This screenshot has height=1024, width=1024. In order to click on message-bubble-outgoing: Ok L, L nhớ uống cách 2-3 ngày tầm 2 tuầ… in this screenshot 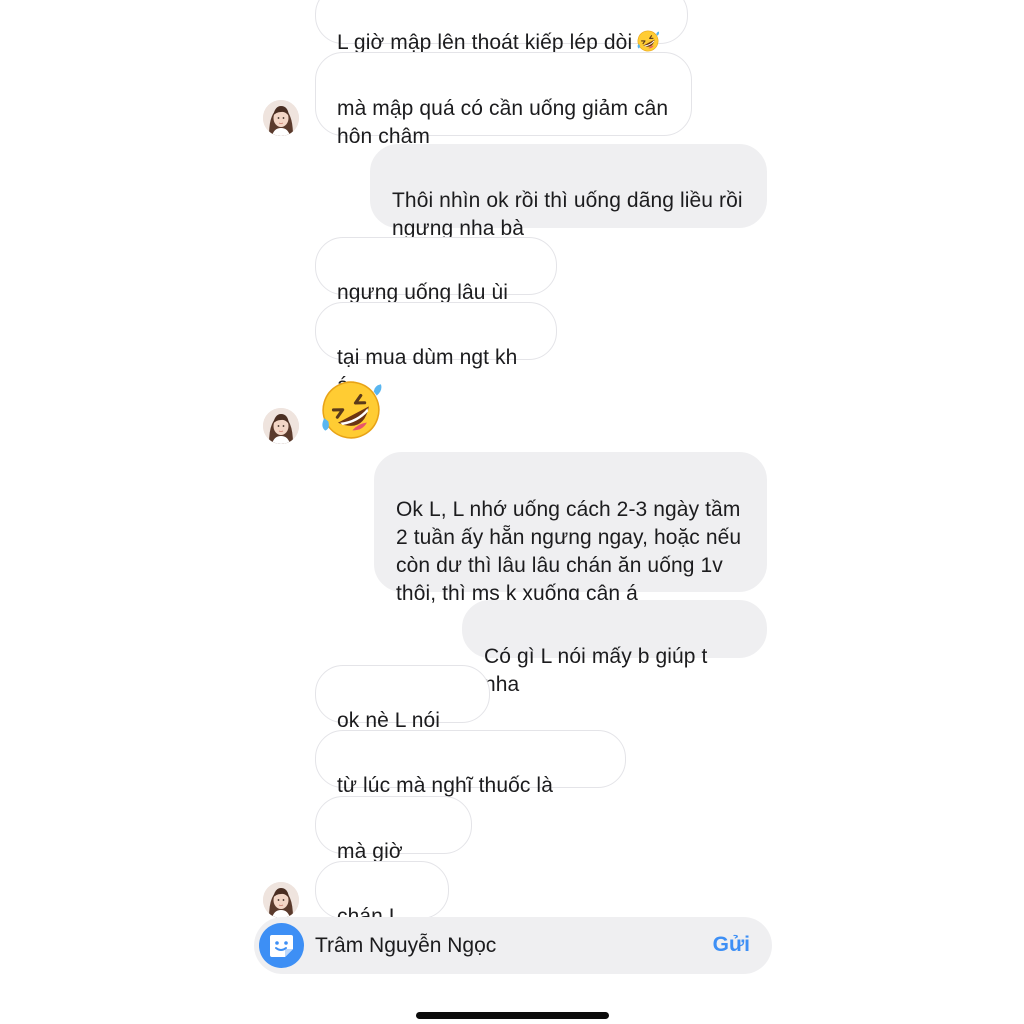, I will do `click(570, 528)`.